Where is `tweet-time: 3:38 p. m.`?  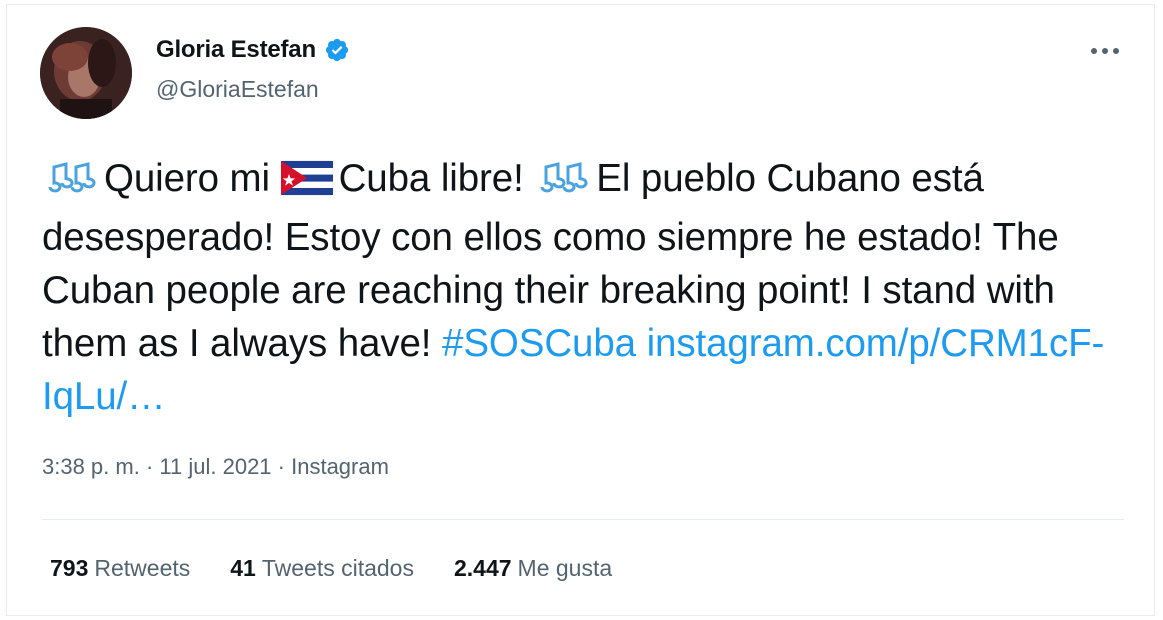
tweet-time: 3:38 p. m. is located at coordinates (91, 466).